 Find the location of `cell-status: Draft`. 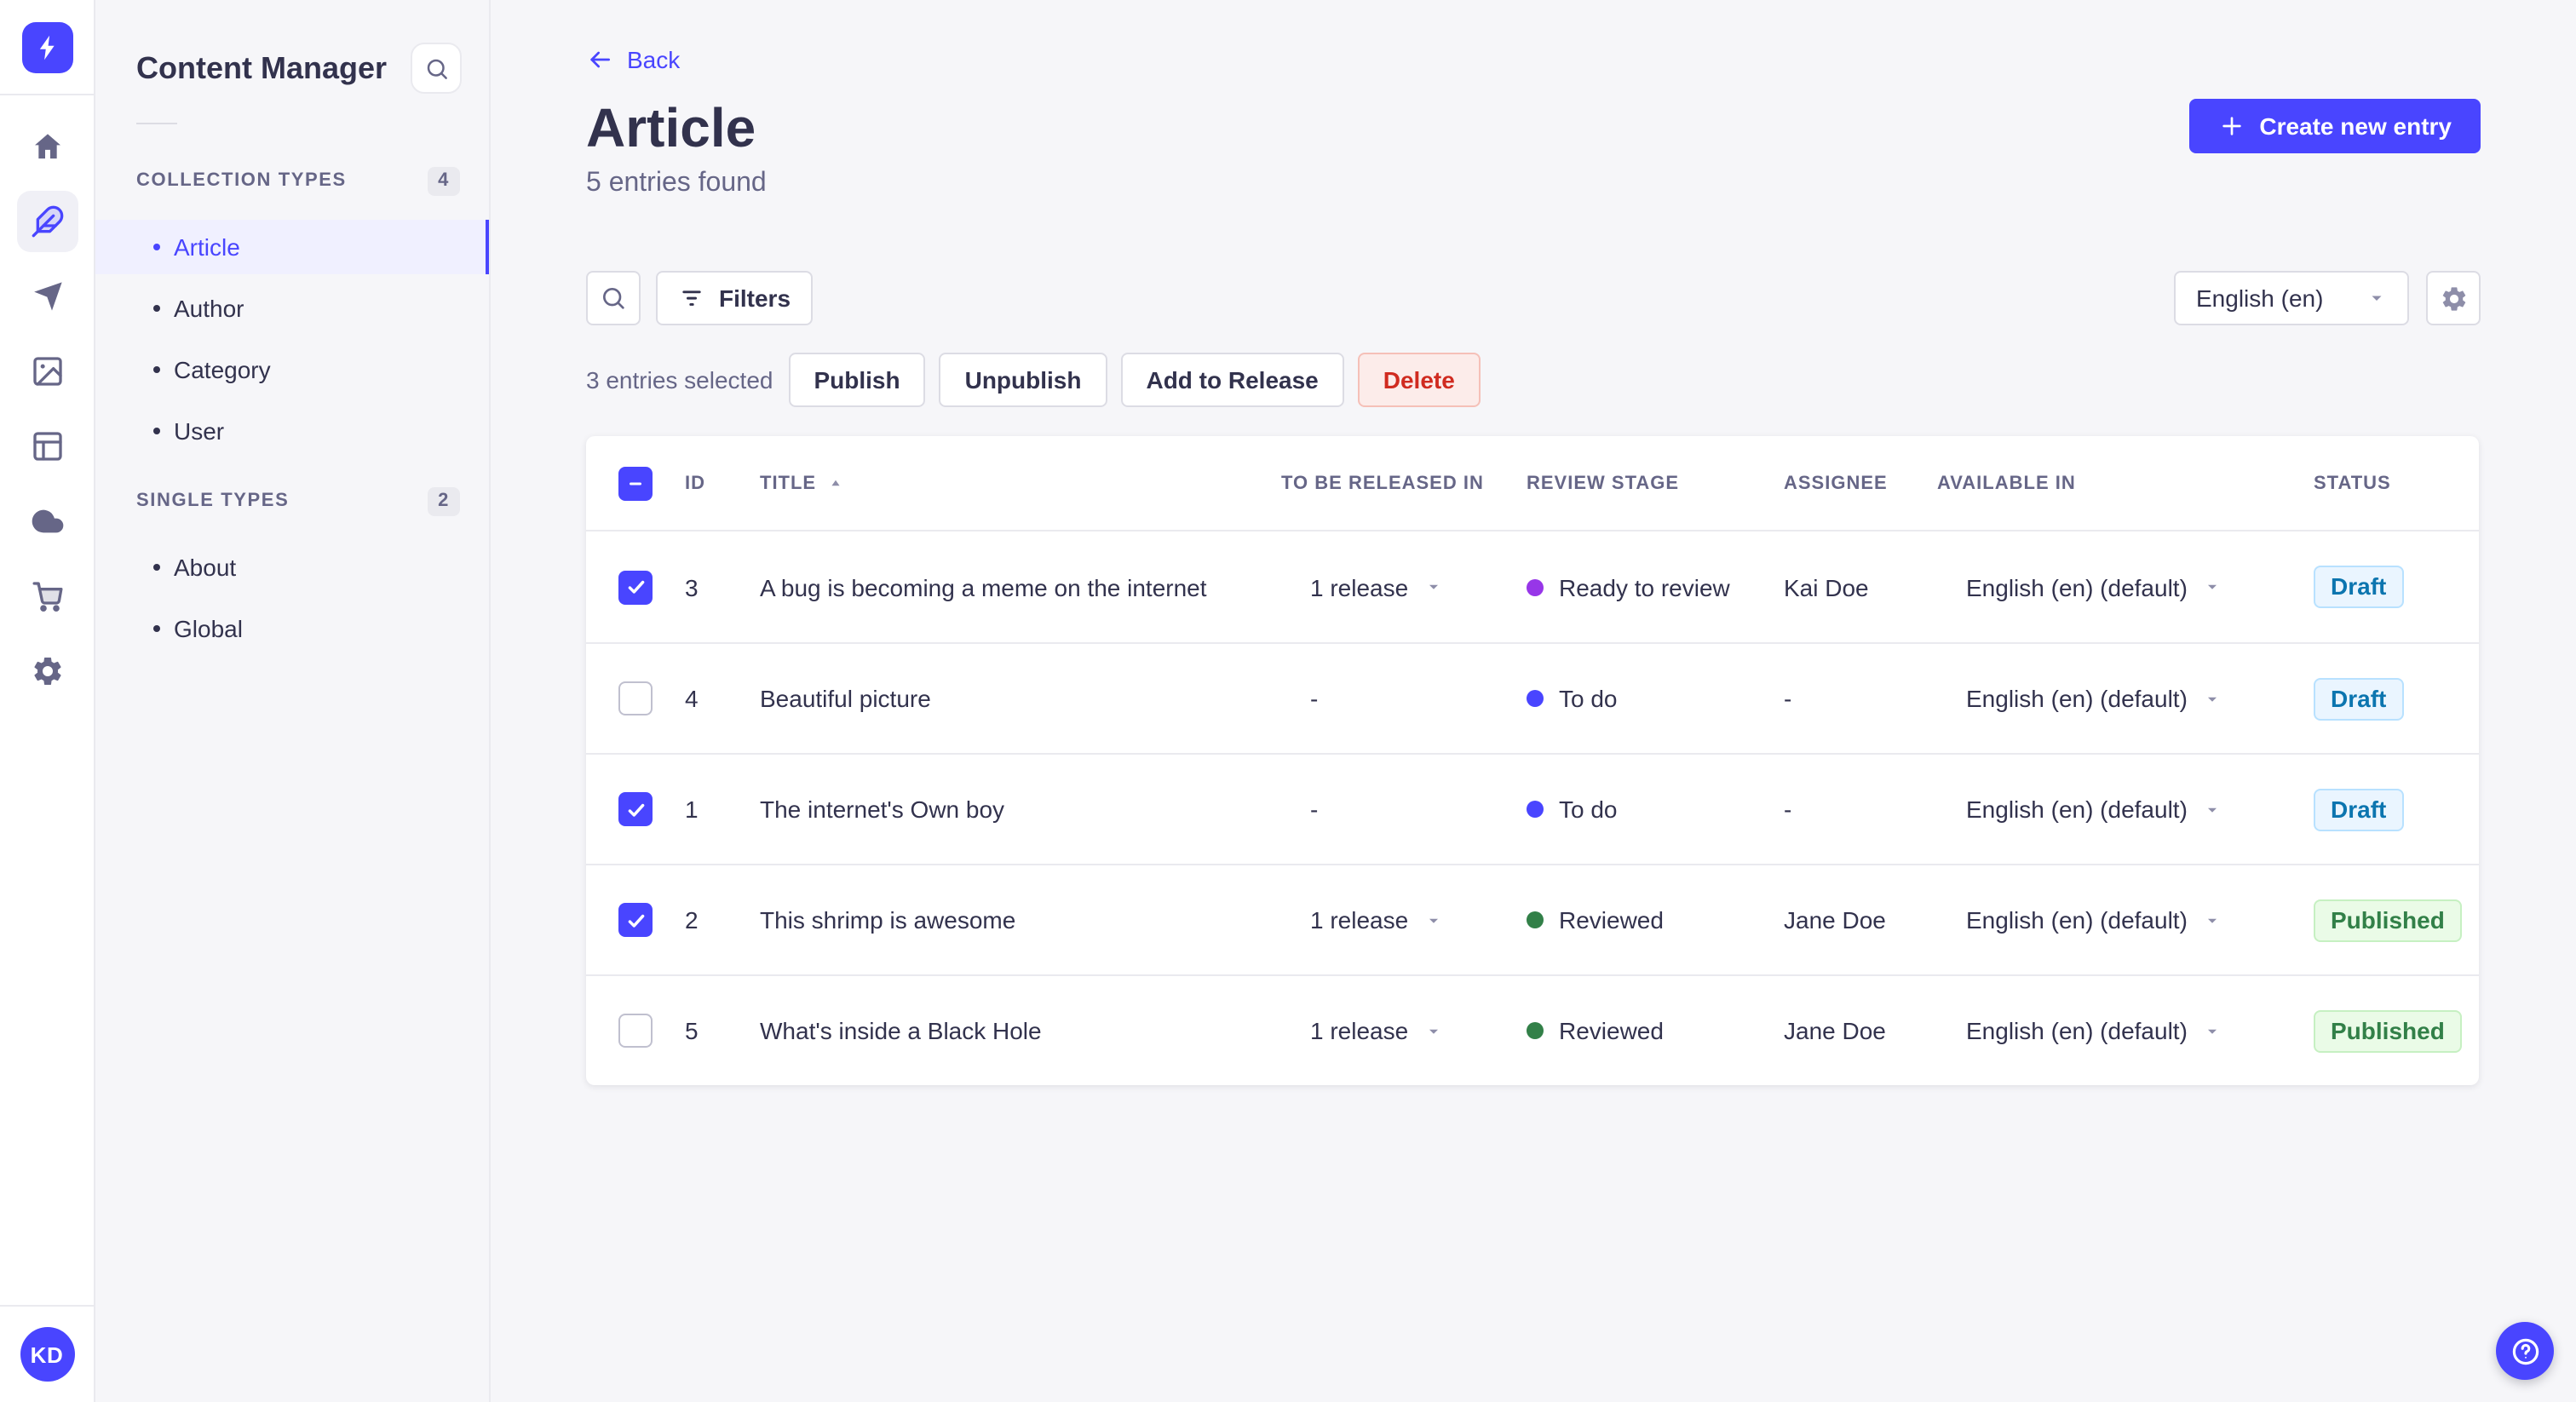

cell-status: Draft is located at coordinates (2397, 587).